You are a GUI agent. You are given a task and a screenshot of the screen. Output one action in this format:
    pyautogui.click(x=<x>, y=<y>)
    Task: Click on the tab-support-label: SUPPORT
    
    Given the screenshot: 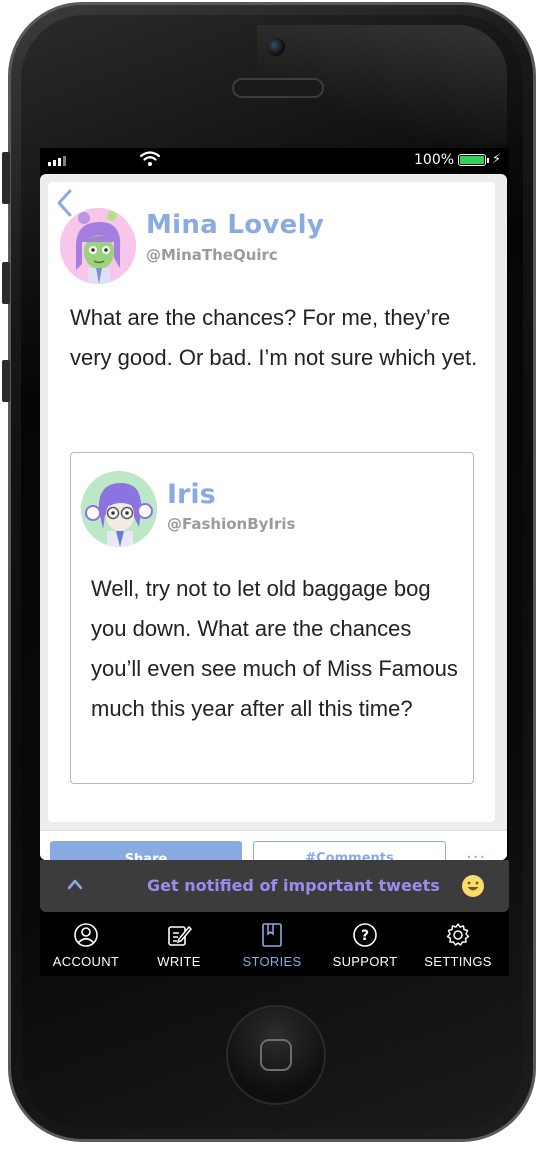 What is the action you would take?
    pyautogui.click(x=365, y=961)
    